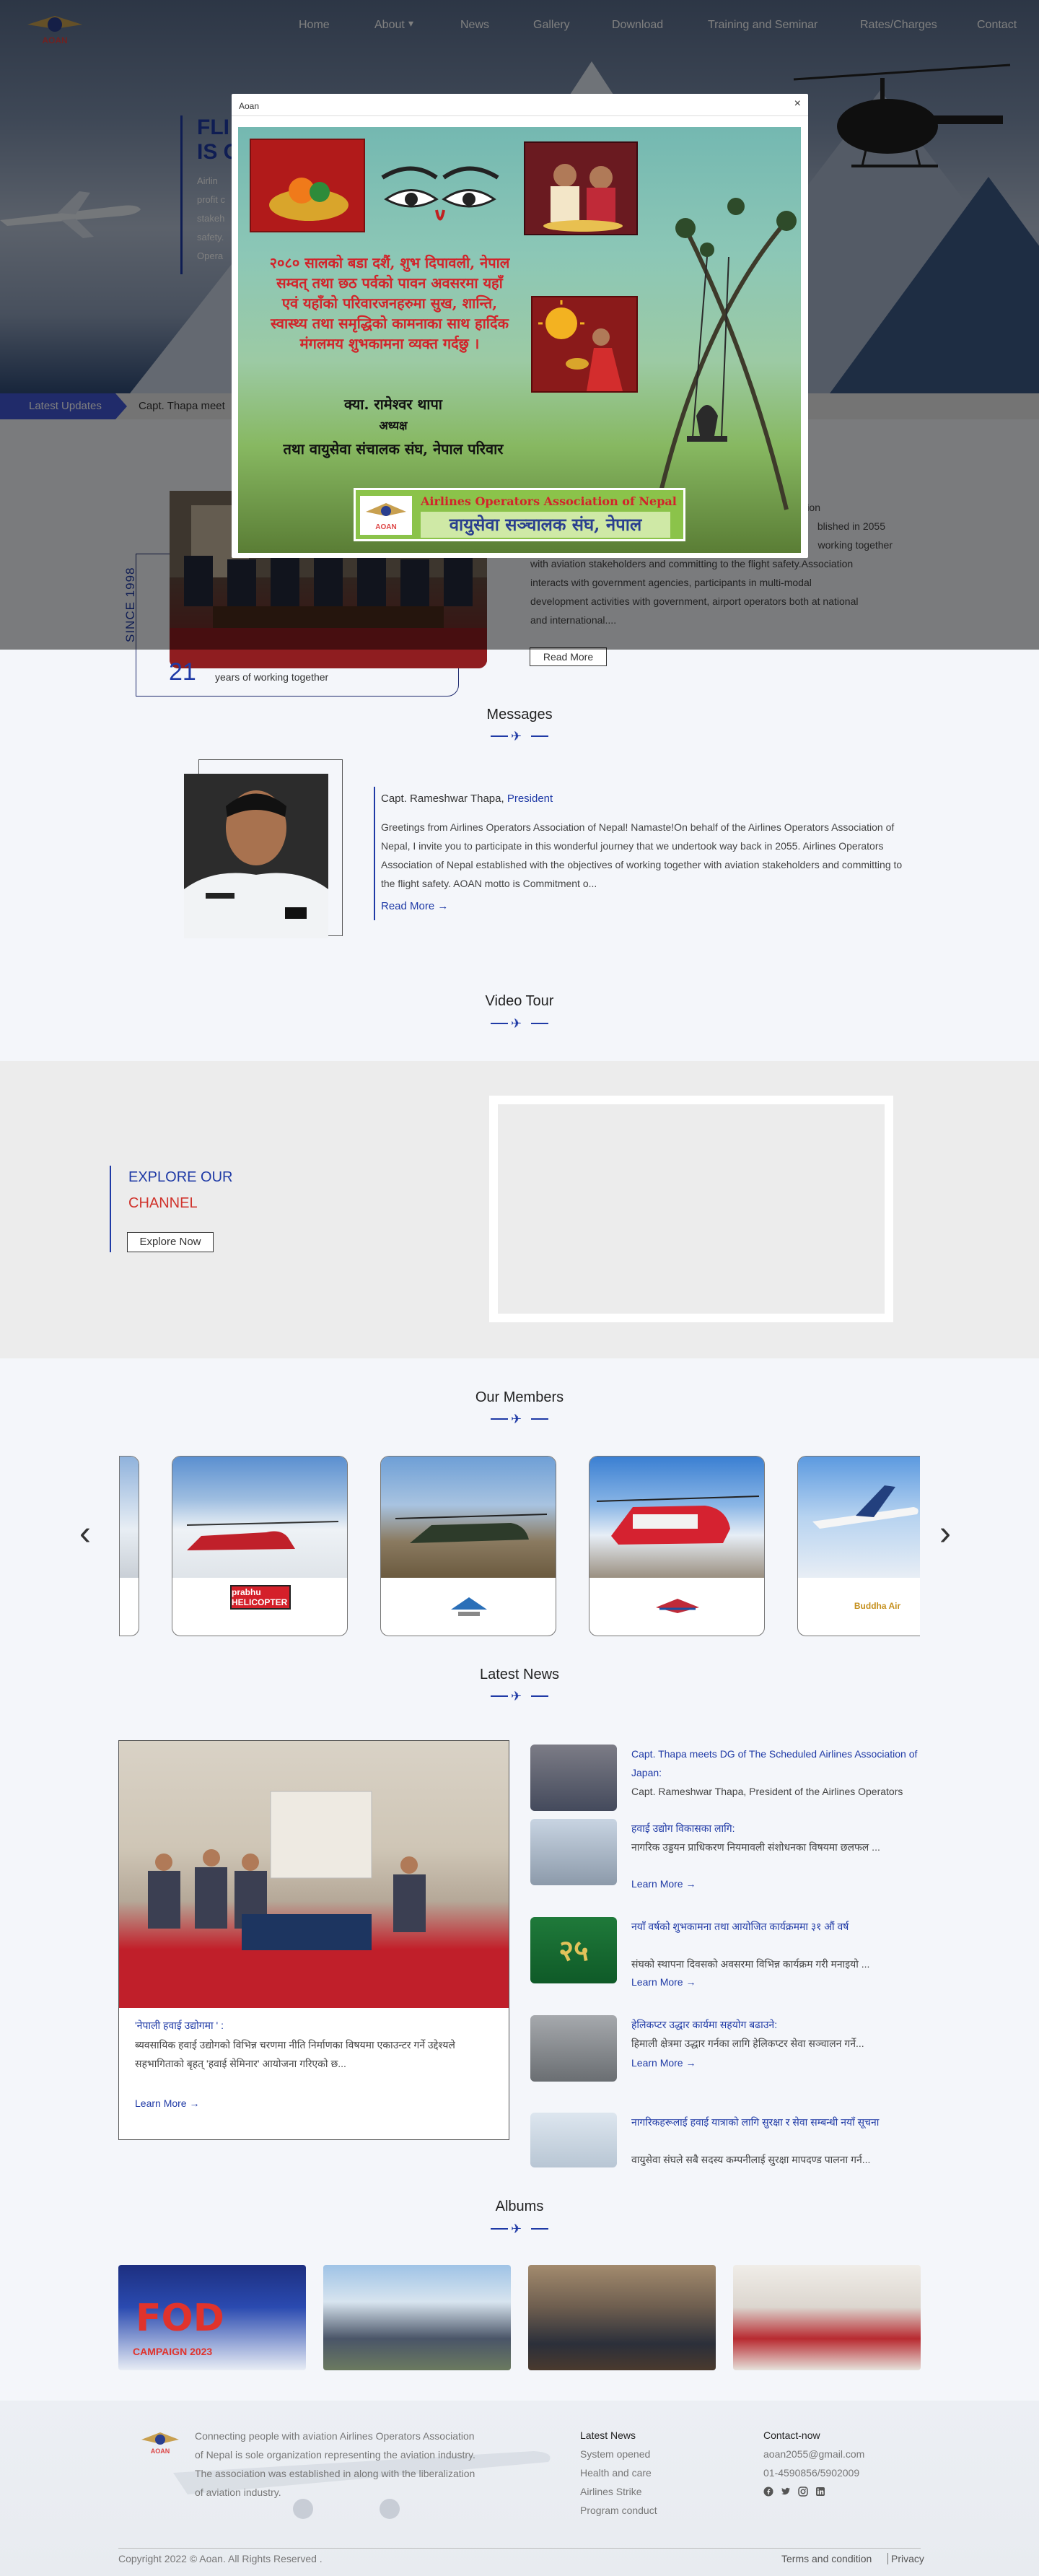 Image resolution: width=1039 pixels, height=2576 pixels. Describe the element at coordinates (389, 343) in the screenshot. I see `poster-greeting-line: मंगलमय शुभकामना व्यक्त गर्दछु ।` at that location.